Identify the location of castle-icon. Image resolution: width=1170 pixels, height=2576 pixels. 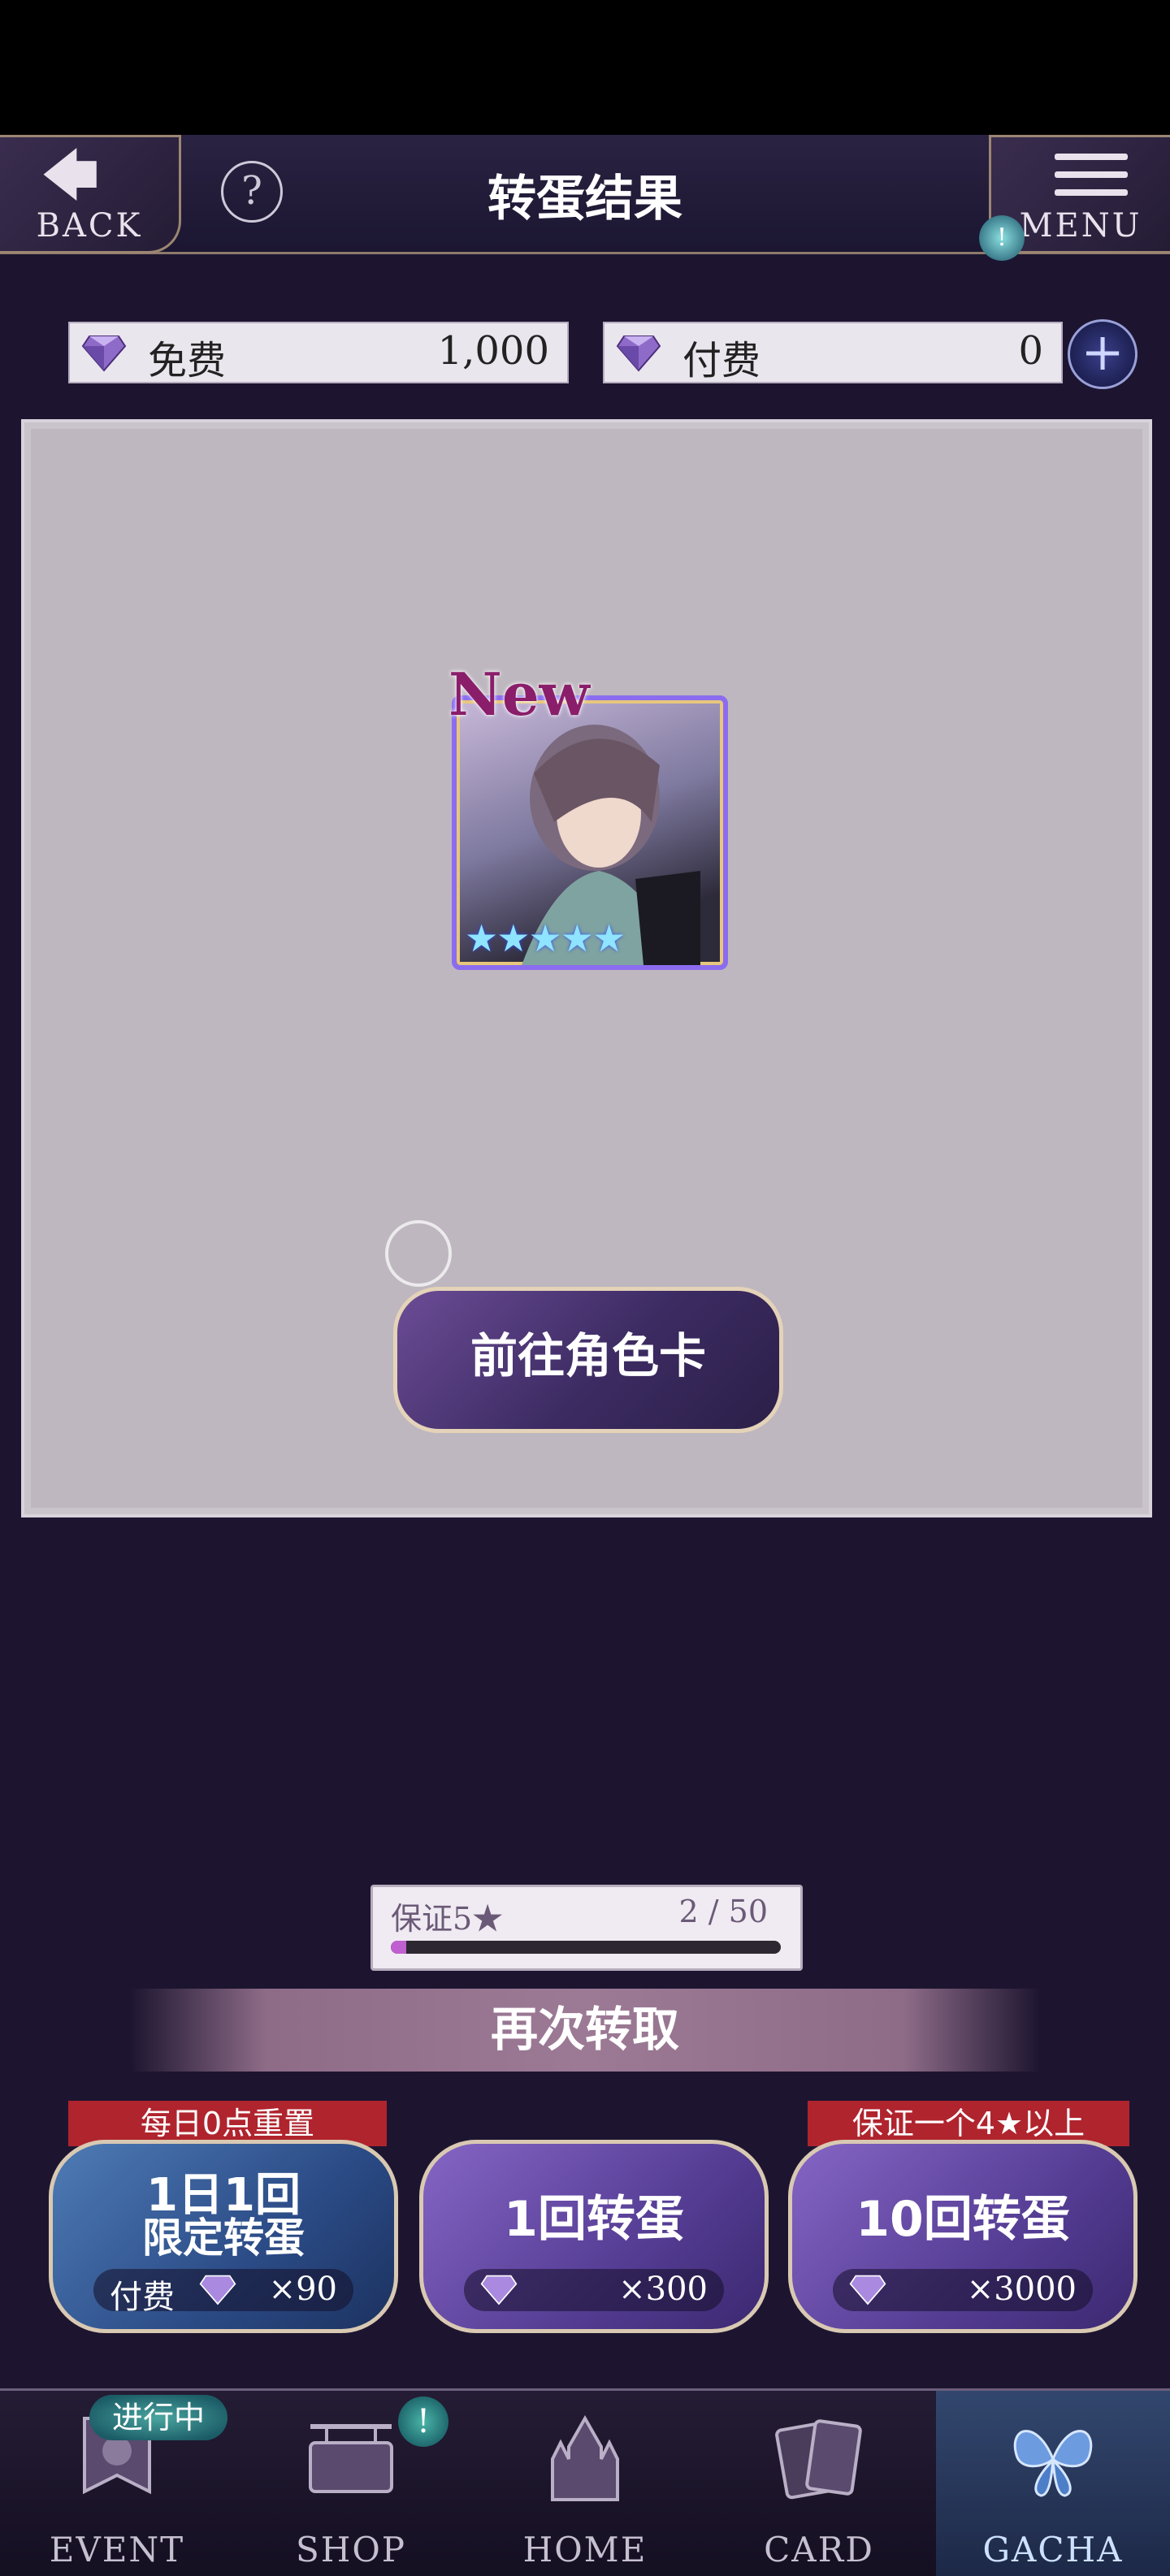
(585, 2457).